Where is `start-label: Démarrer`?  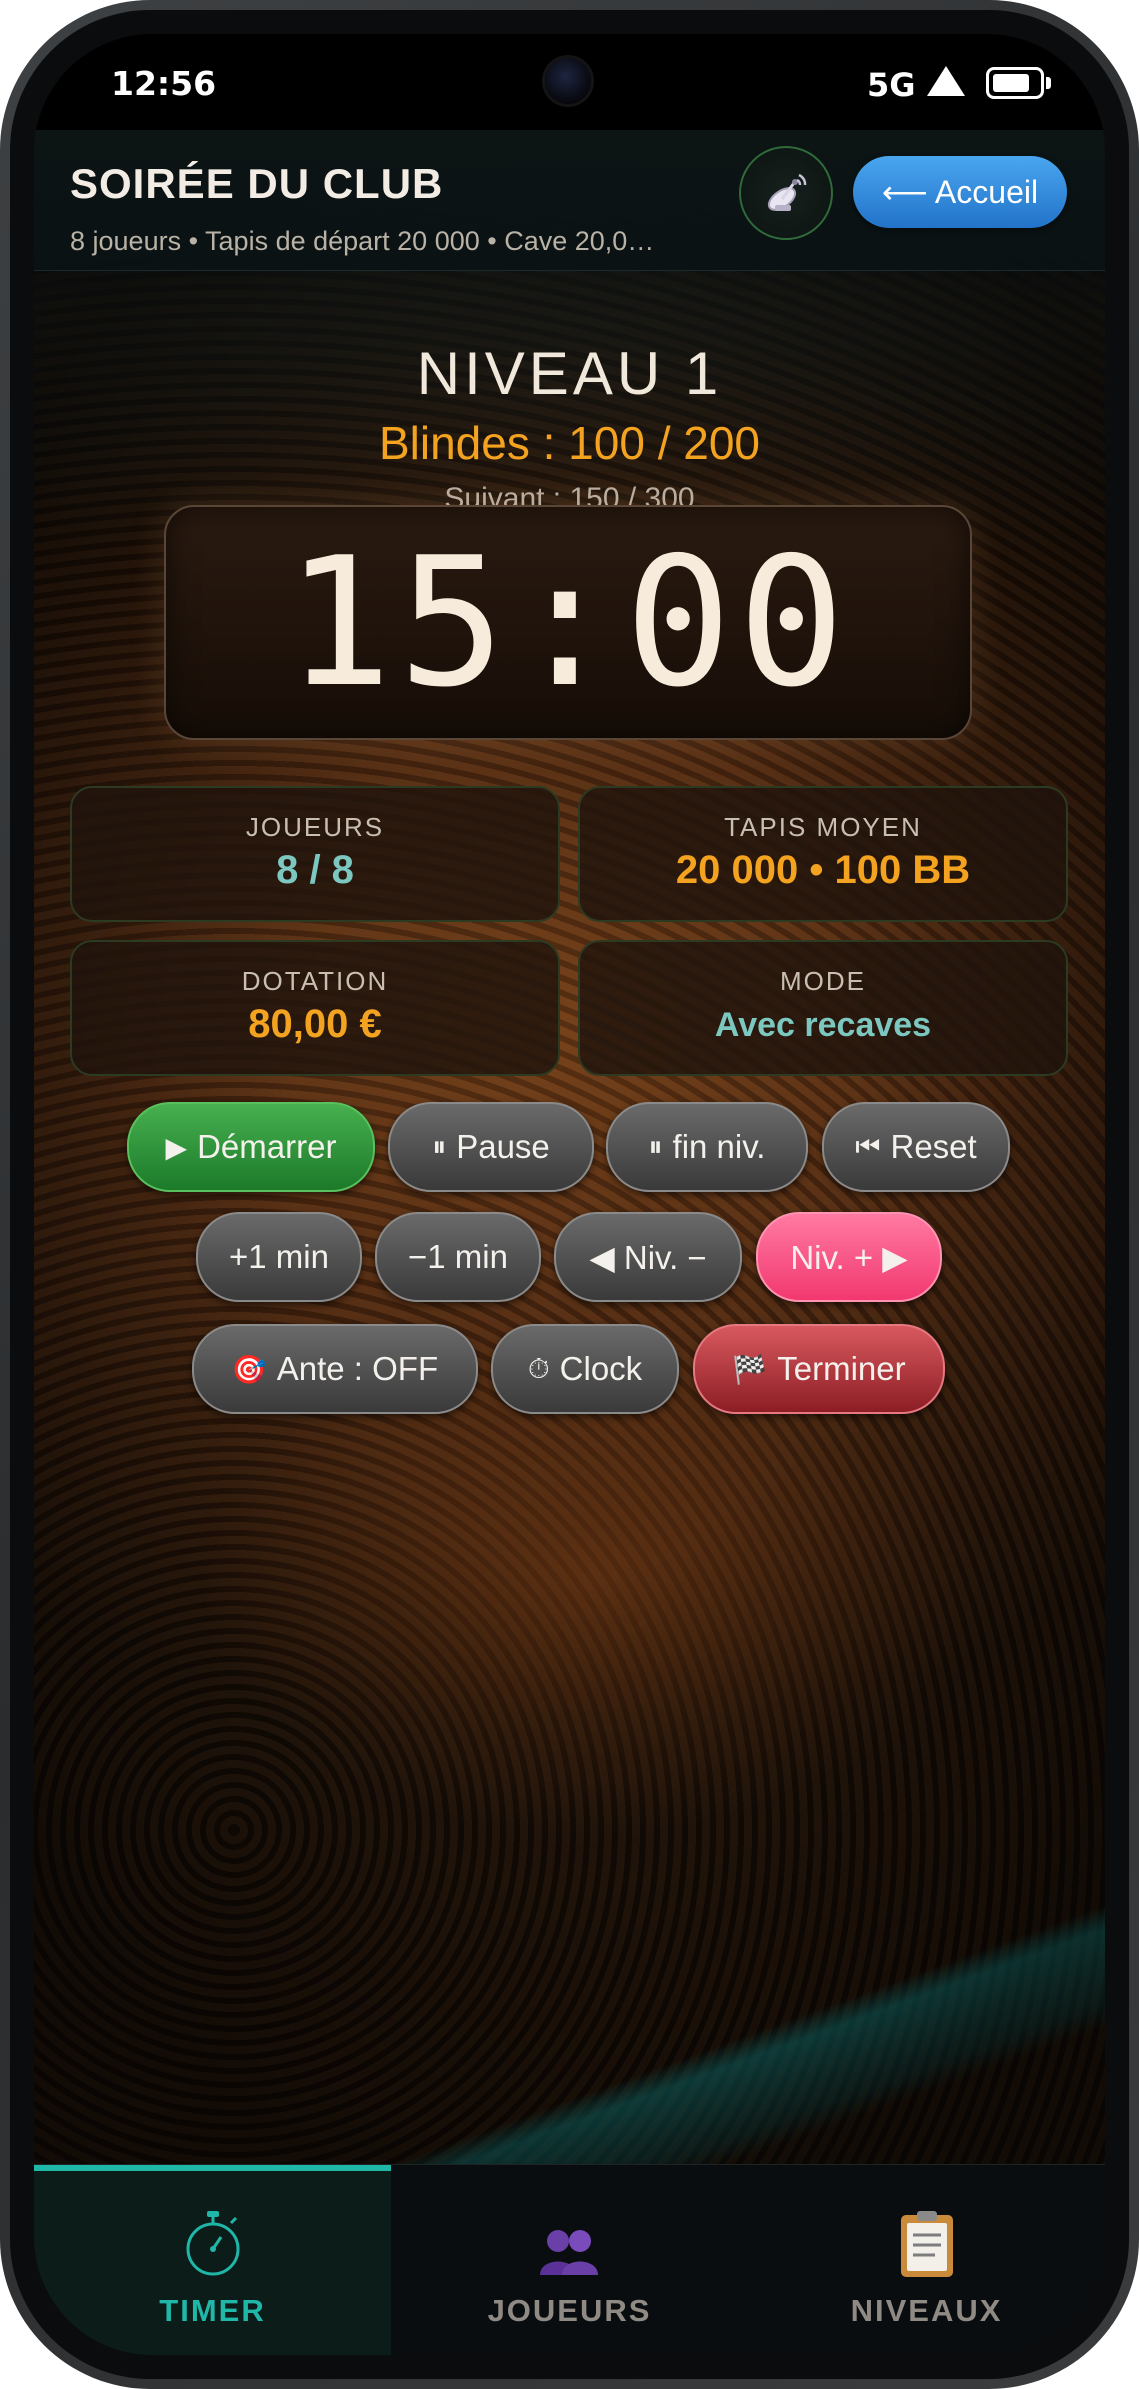 start-label: Démarrer is located at coordinates (267, 1146).